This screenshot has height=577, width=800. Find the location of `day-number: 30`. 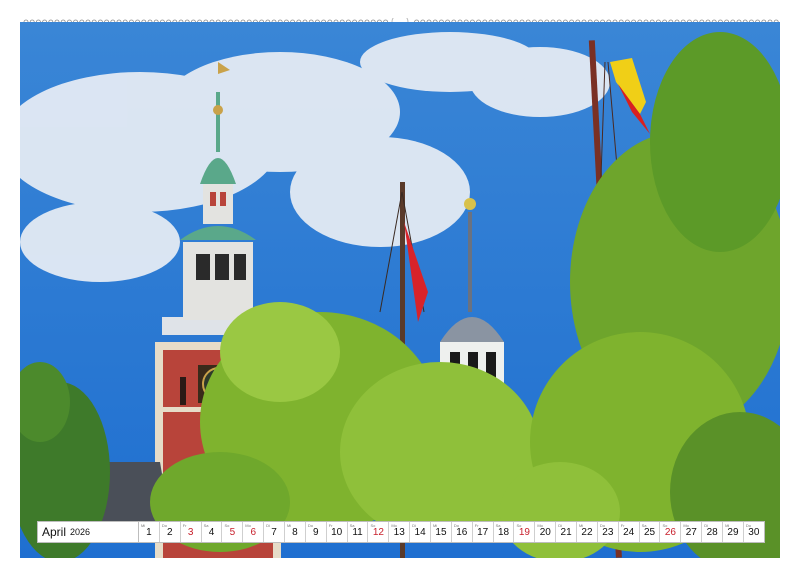

day-number: 30 is located at coordinates (754, 532).